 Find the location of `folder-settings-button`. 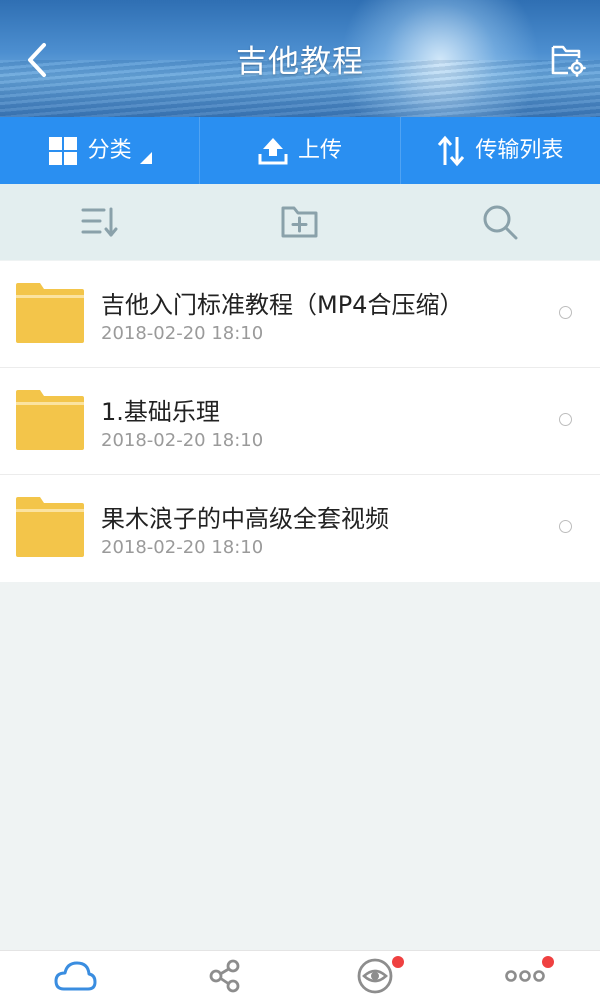

folder-settings-button is located at coordinates (568, 61).